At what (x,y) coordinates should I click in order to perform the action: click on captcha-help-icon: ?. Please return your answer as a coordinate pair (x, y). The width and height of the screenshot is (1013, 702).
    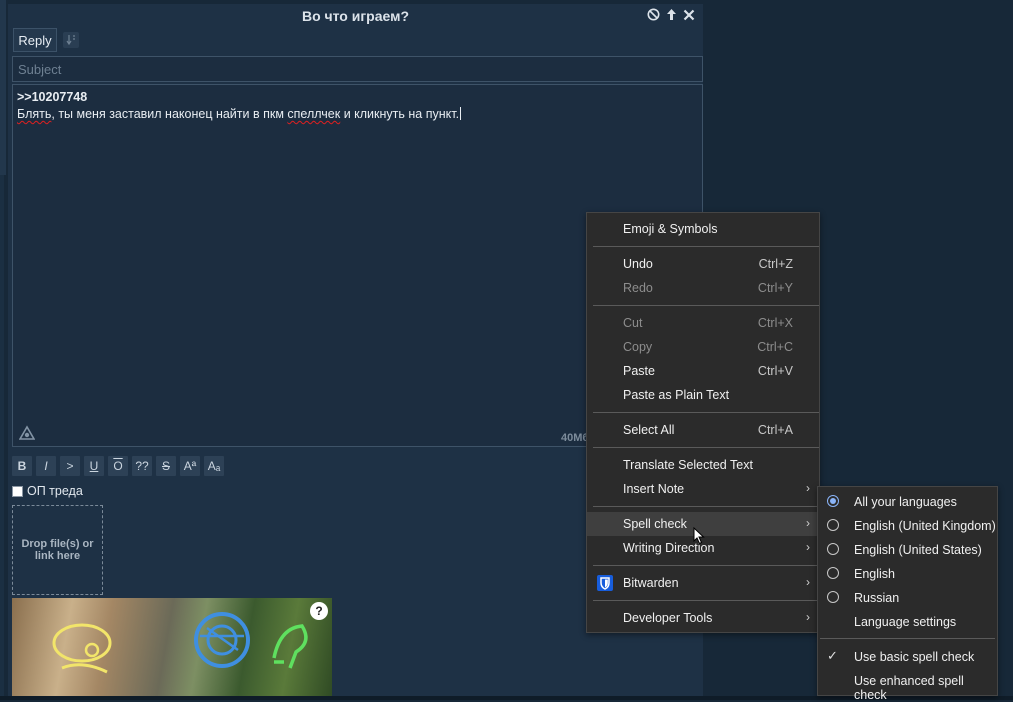
    Looking at the image, I should click on (319, 611).